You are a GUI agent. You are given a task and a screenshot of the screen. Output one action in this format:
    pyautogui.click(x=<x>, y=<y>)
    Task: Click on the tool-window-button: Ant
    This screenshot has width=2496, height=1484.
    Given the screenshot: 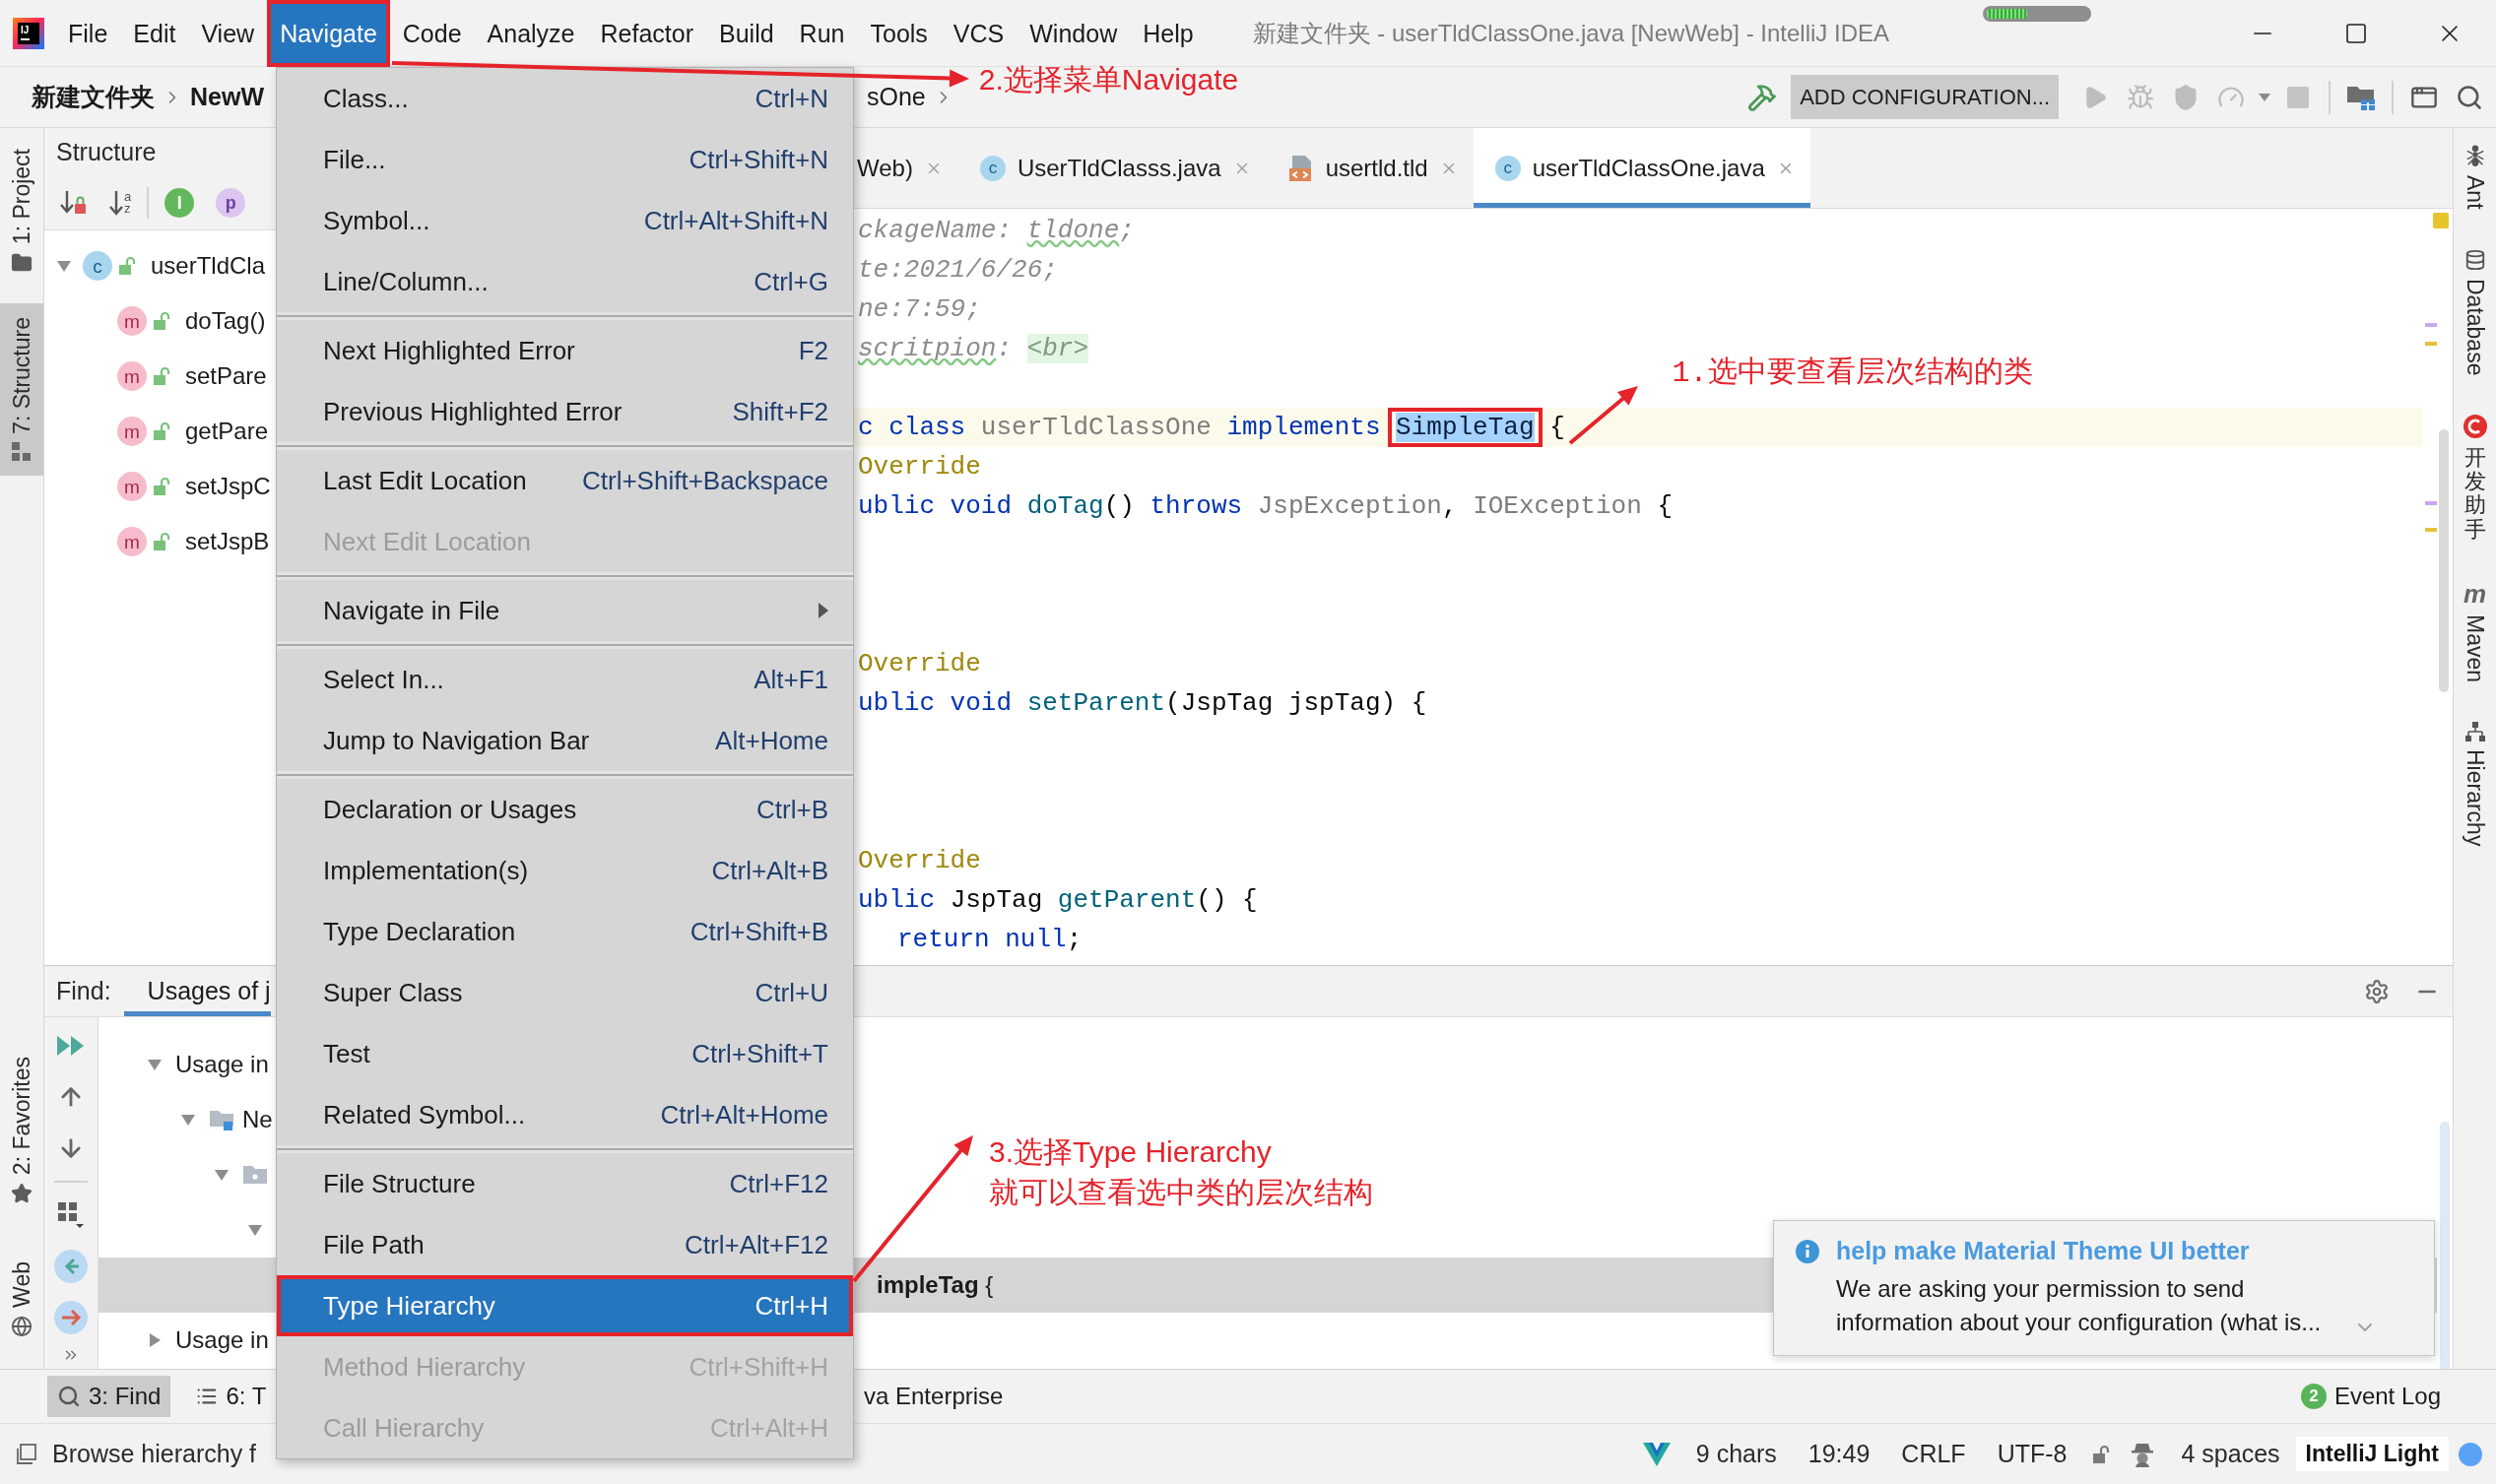 What is the action you would take?
    pyautogui.click(x=2474, y=177)
    